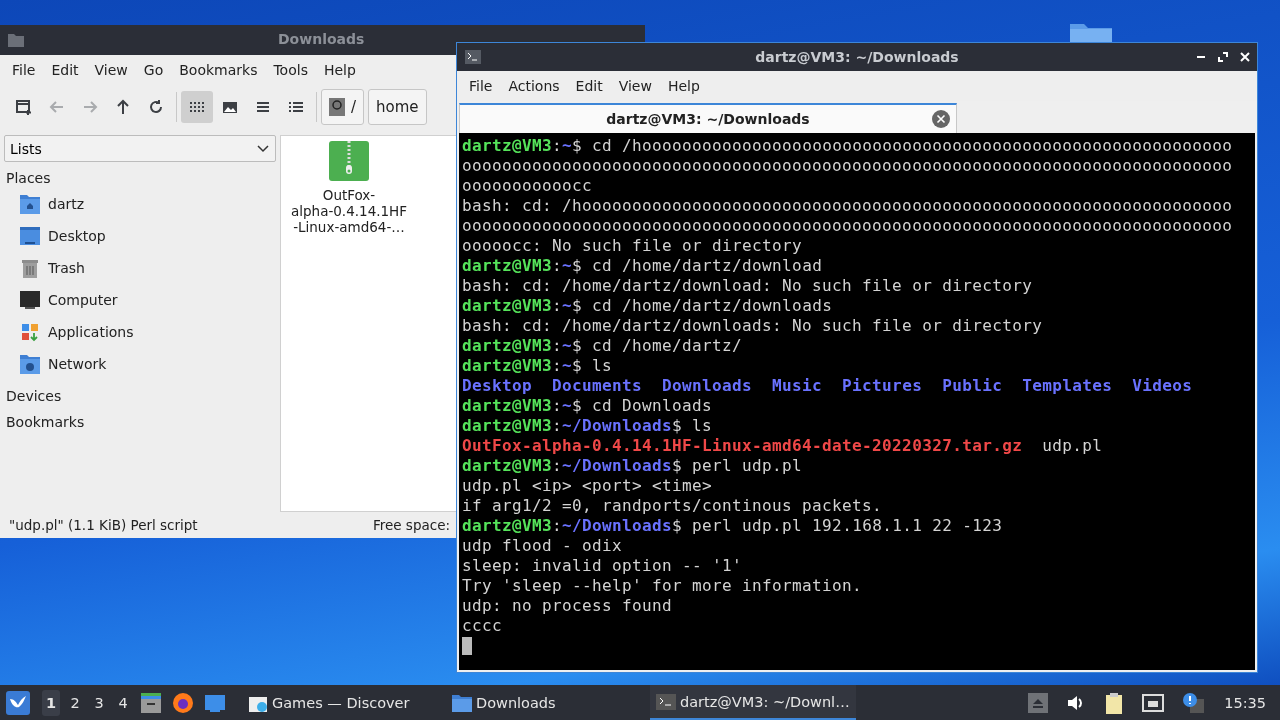  What do you see at coordinates (632, 246) in the screenshot?
I see `terminal-line: ooooocc: No such file or directory` at bounding box center [632, 246].